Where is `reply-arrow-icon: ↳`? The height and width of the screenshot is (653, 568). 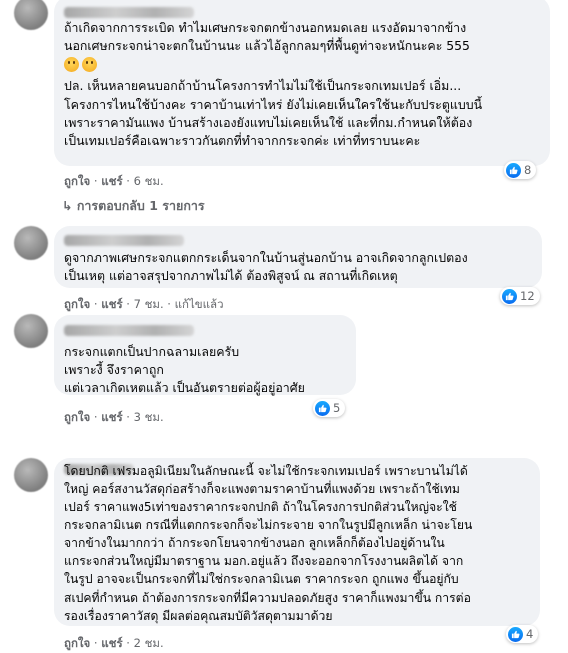
reply-arrow-icon: ↳ is located at coordinates (67, 205).